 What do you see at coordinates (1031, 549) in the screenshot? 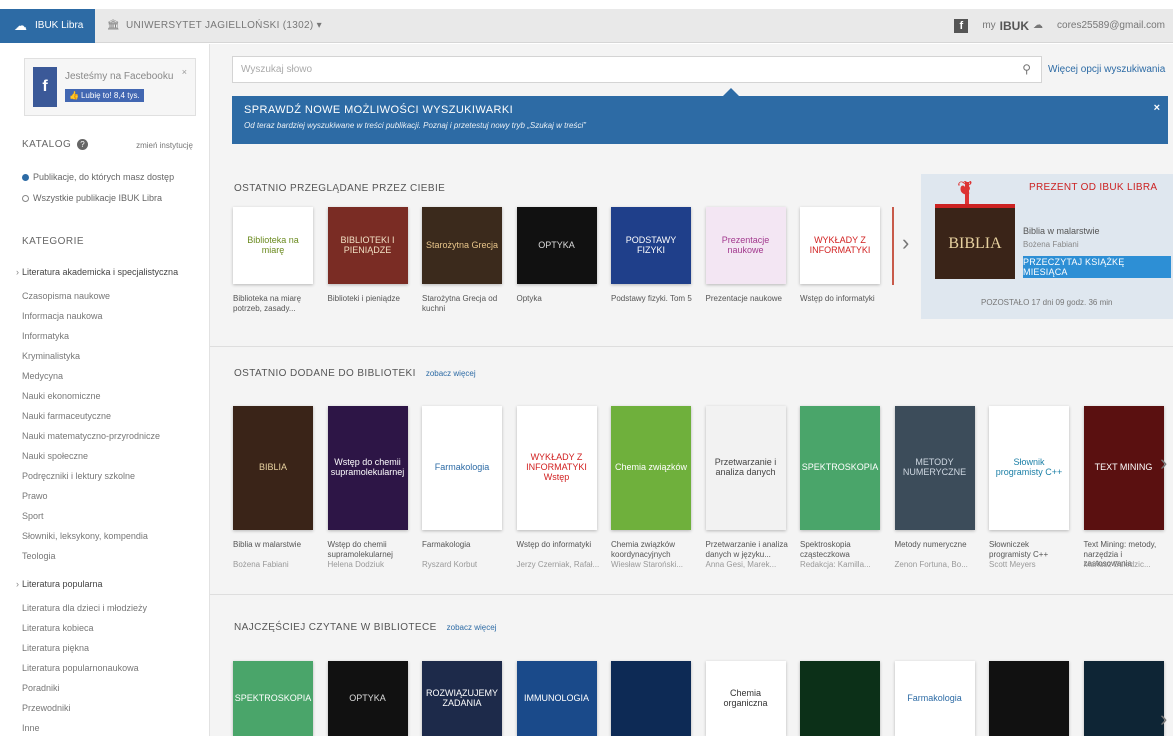
I see `book-title: Słowniczek programisty C++` at bounding box center [1031, 549].